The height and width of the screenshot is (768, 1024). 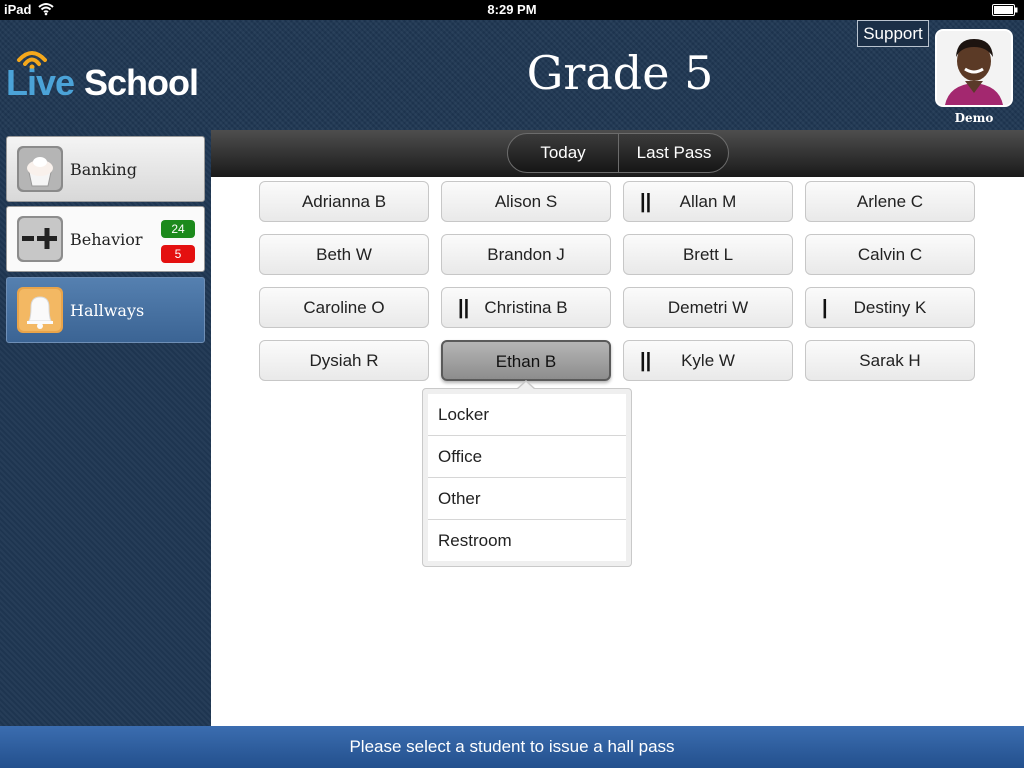 I want to click on liveschool-logo: Live School, so click(x=111, y=74).